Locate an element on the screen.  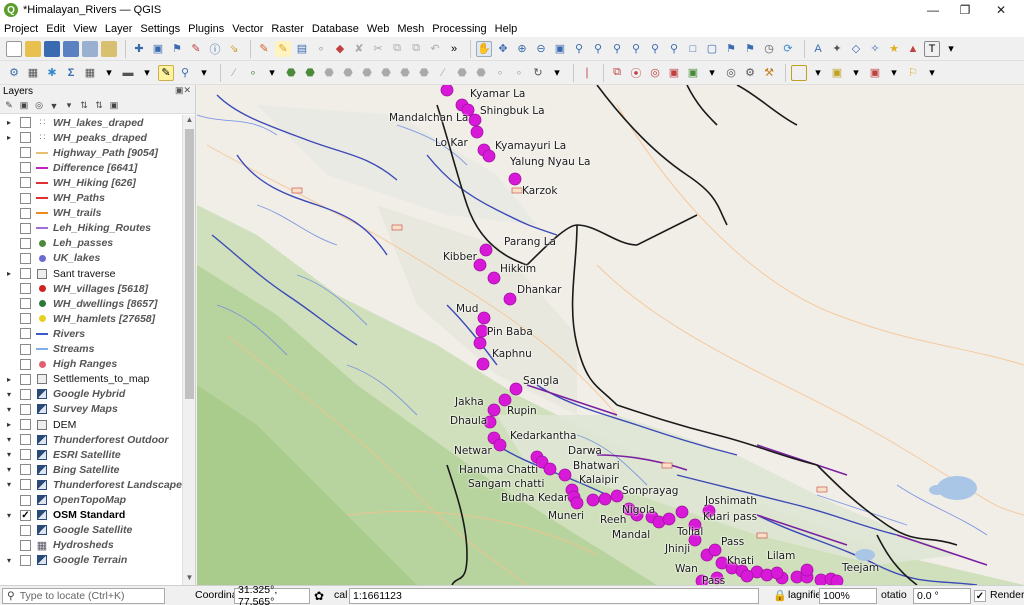
zoom-to-selection-icon: ⚲ is located at coordinates (598, 49).